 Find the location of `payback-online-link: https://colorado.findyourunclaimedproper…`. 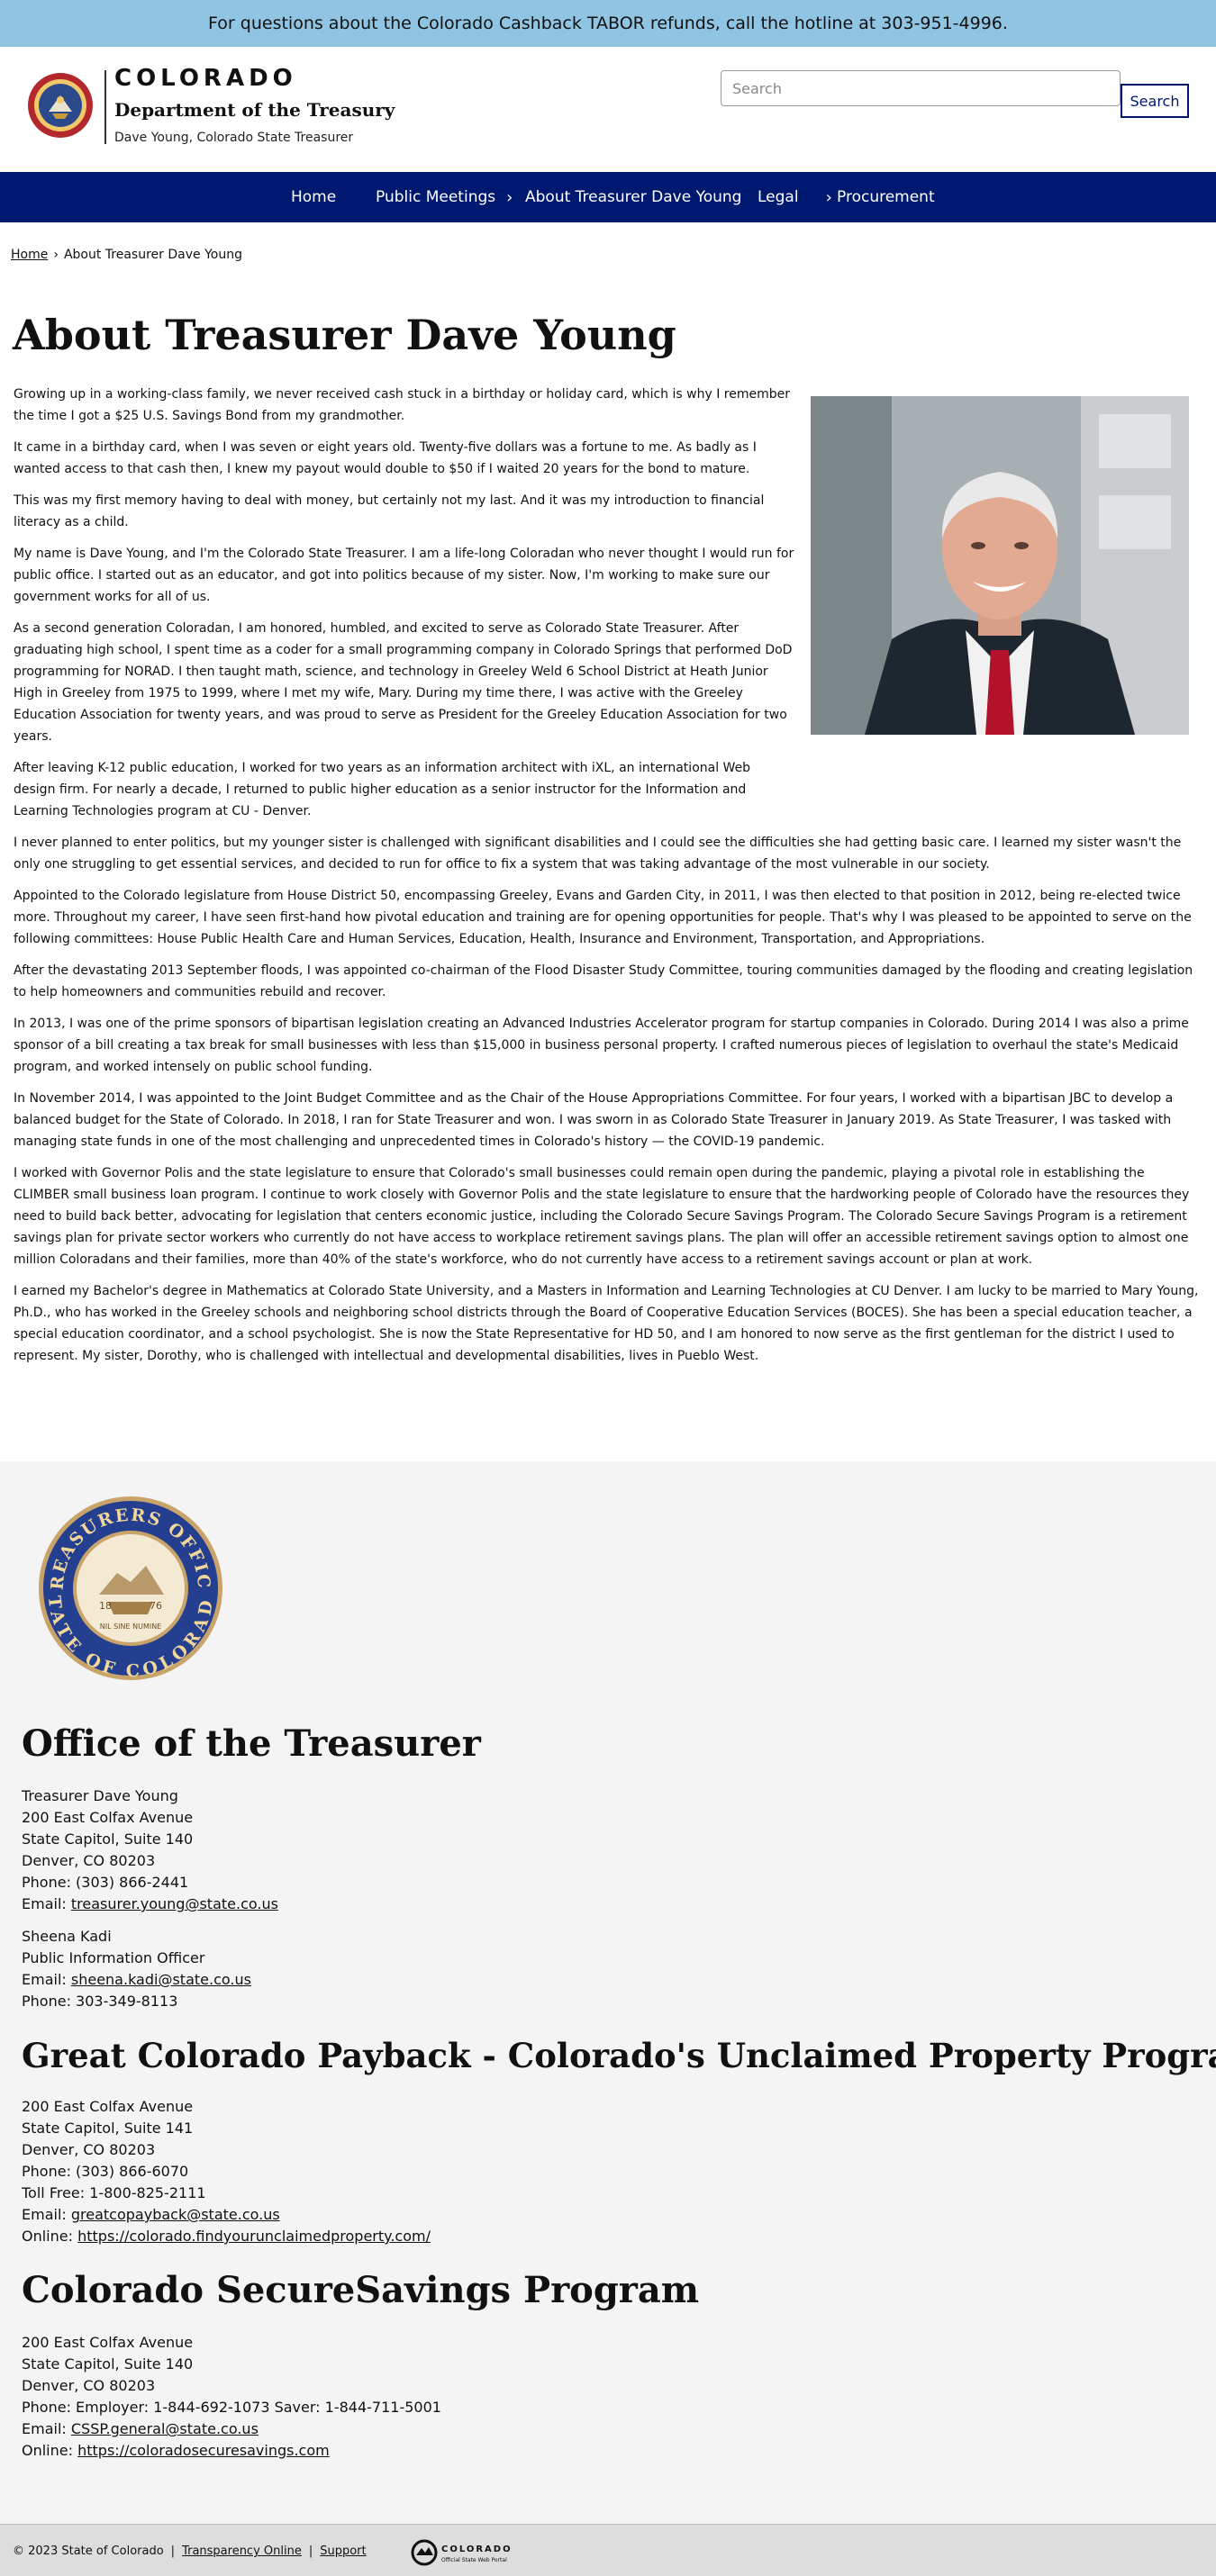

payback-online-link: https://colorado.findyourunclaimedproper… is located at coordinates (254, 2236).